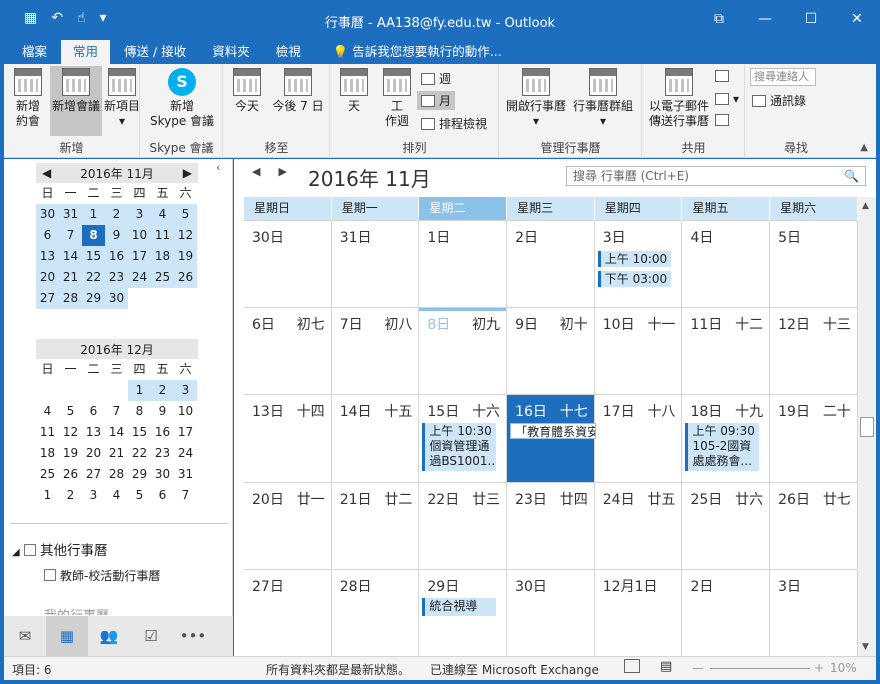 The width and height of the screenshot is (880, 684). What do you see at coordinates (376, 438) in the screenshot?
I see `day-cell: 14日 十五` at bounding box center [376, 438].